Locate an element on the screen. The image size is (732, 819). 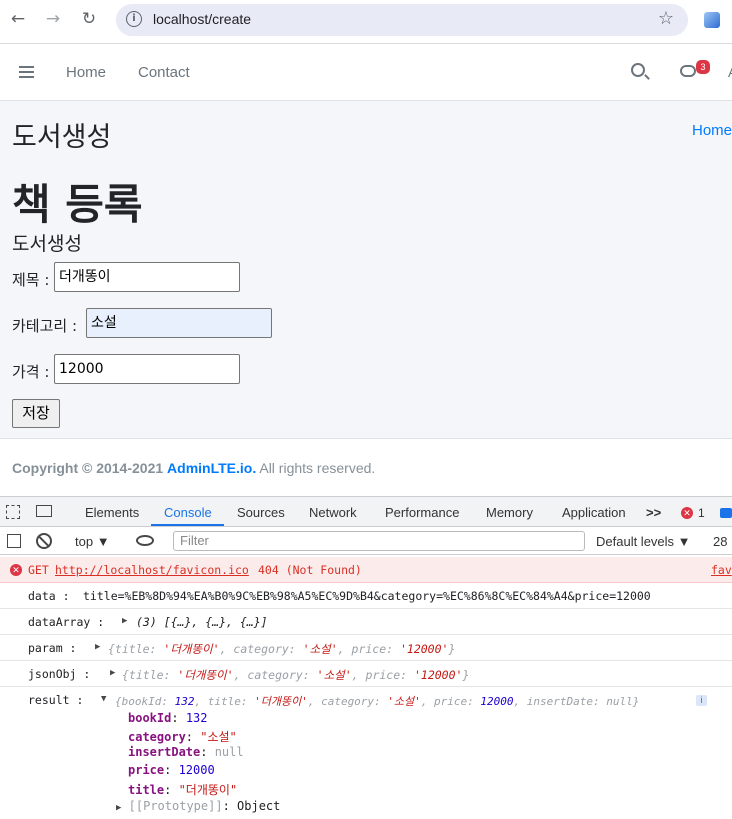
issues-icon is located at coordinates (726, 513).